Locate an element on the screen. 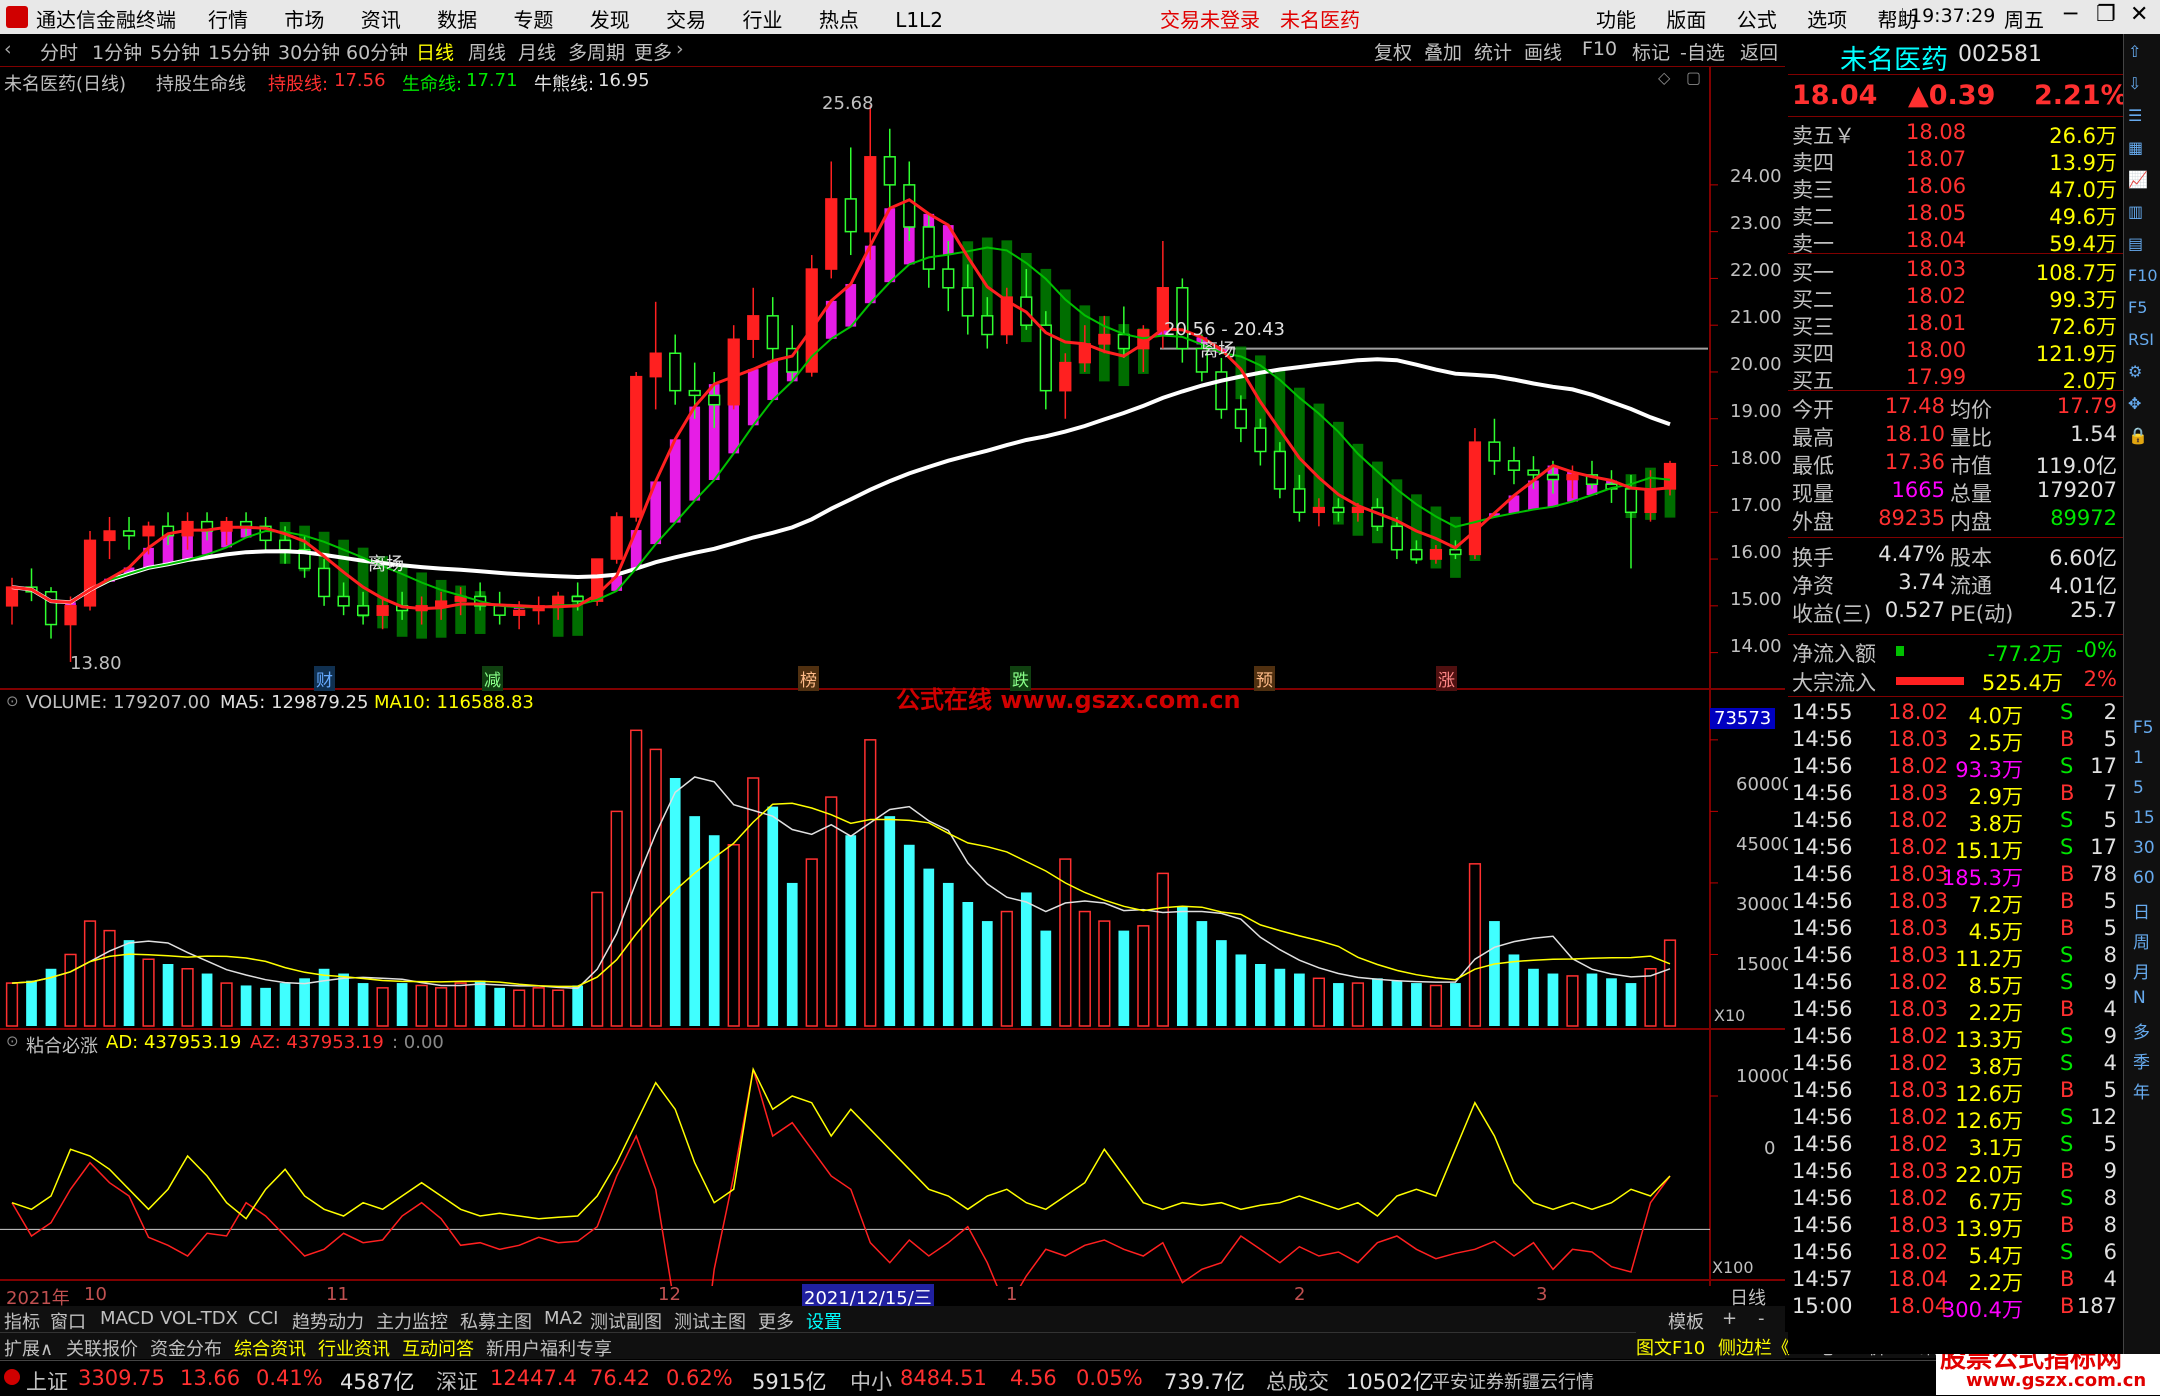  tab-industry-news: 行业资讯 is located at coordinates (354, 1348).